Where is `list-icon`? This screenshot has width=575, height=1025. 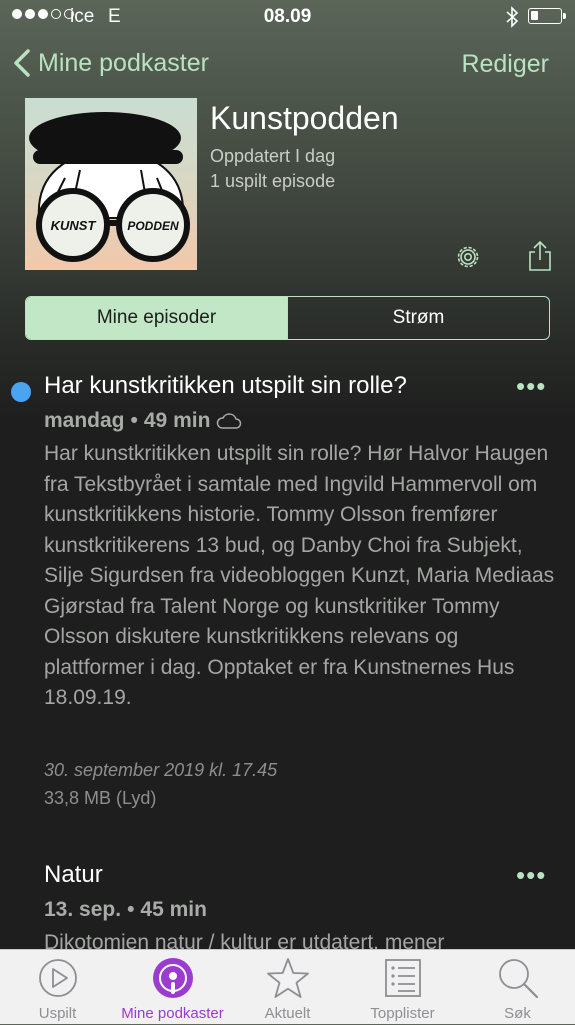 list-icon is located at coordinates (402, 978).